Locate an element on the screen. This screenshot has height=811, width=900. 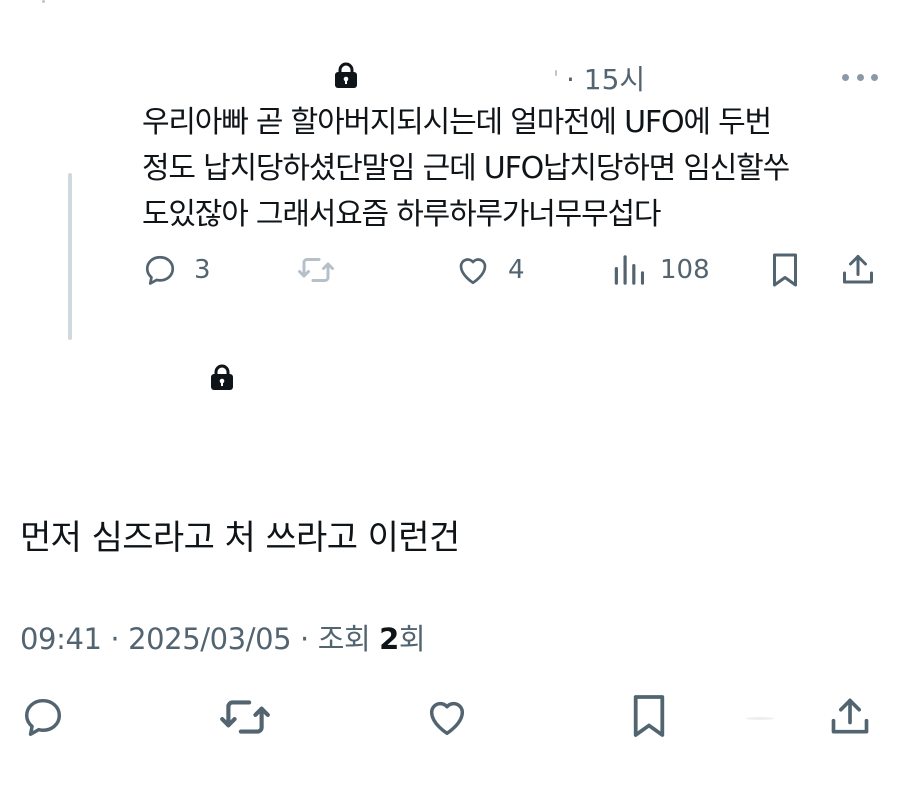
thread-line is located at coordinates (70, 256).